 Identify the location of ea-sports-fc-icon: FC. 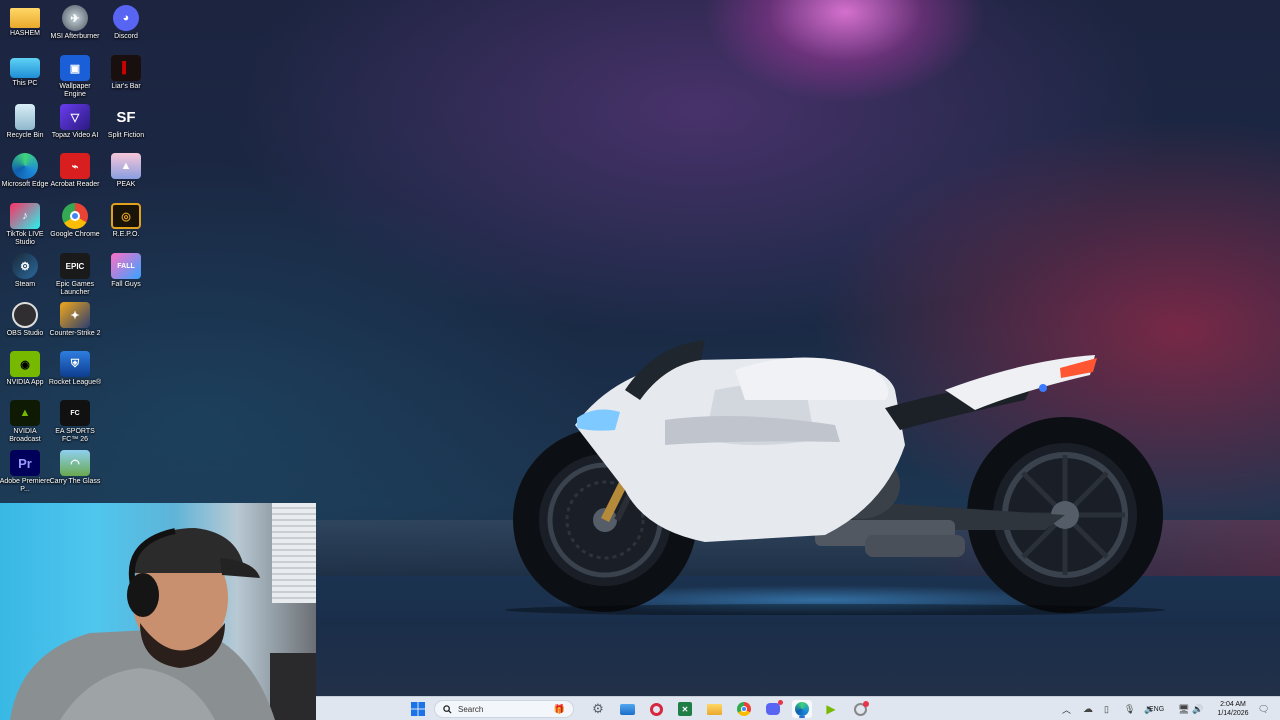
(75, 413).